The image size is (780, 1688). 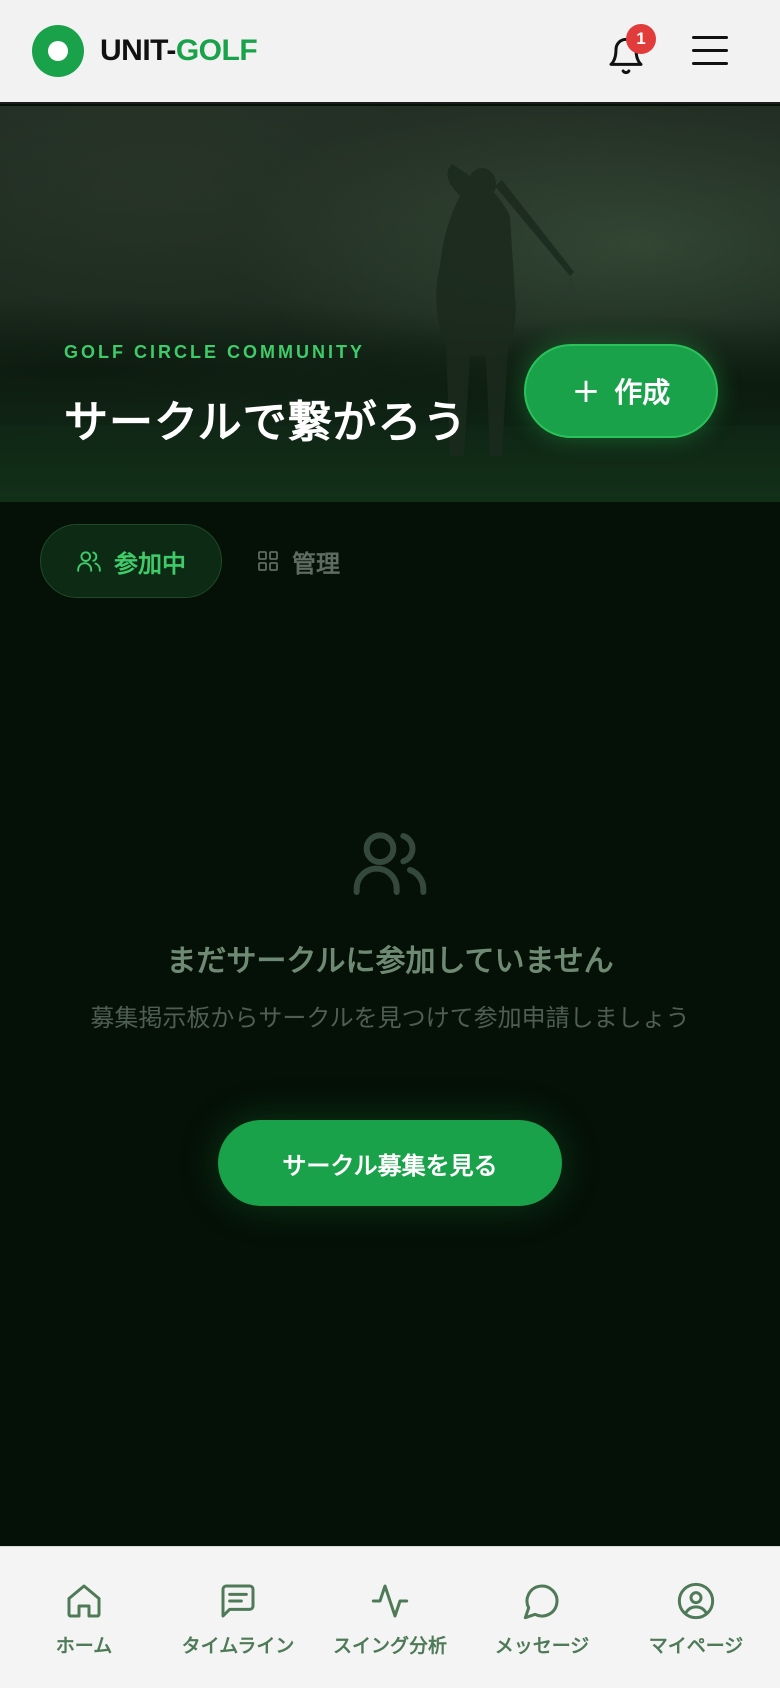 What do you see at coordinates (390, 1601) in the screenshot?
I see `activity-icon` at bounding box center [390, 1601].